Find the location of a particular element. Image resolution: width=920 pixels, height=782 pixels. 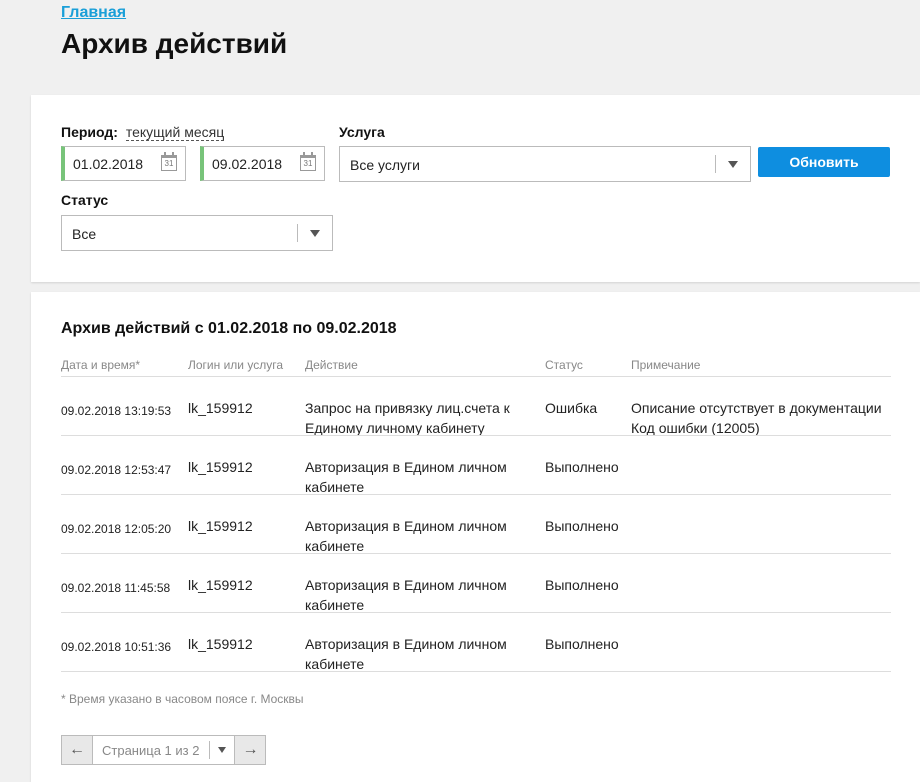

period-label: Период: текущий месяц is located at coordinates (143, 132).